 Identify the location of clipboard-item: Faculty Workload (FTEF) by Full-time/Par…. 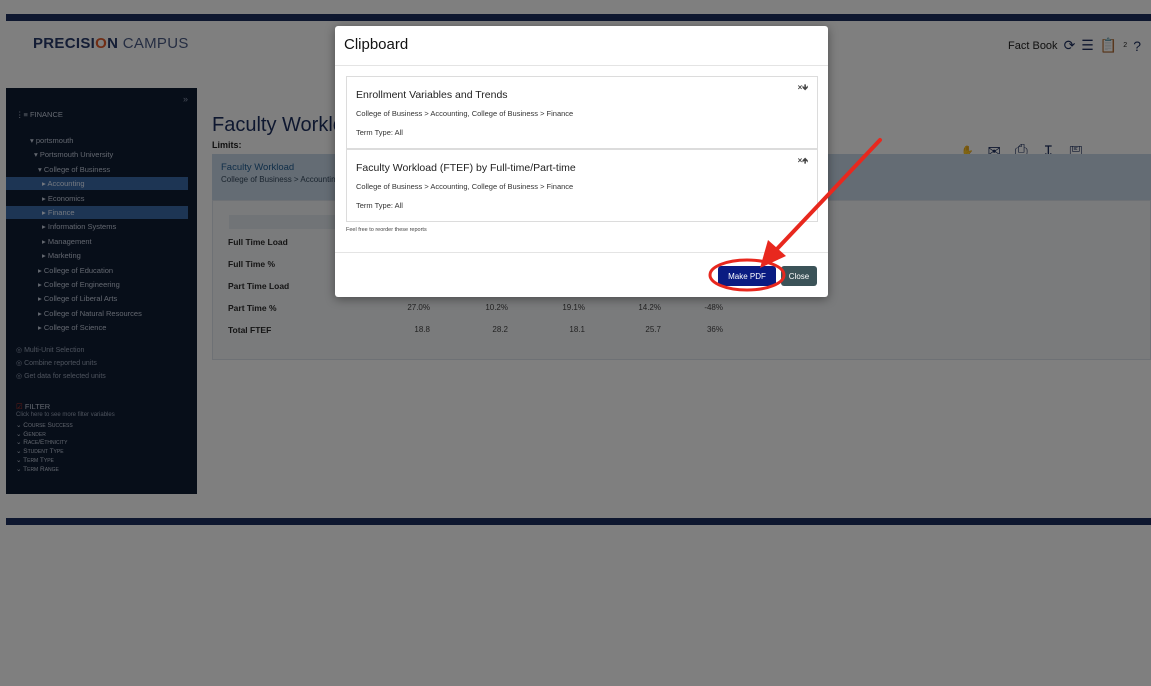
(582, 185).